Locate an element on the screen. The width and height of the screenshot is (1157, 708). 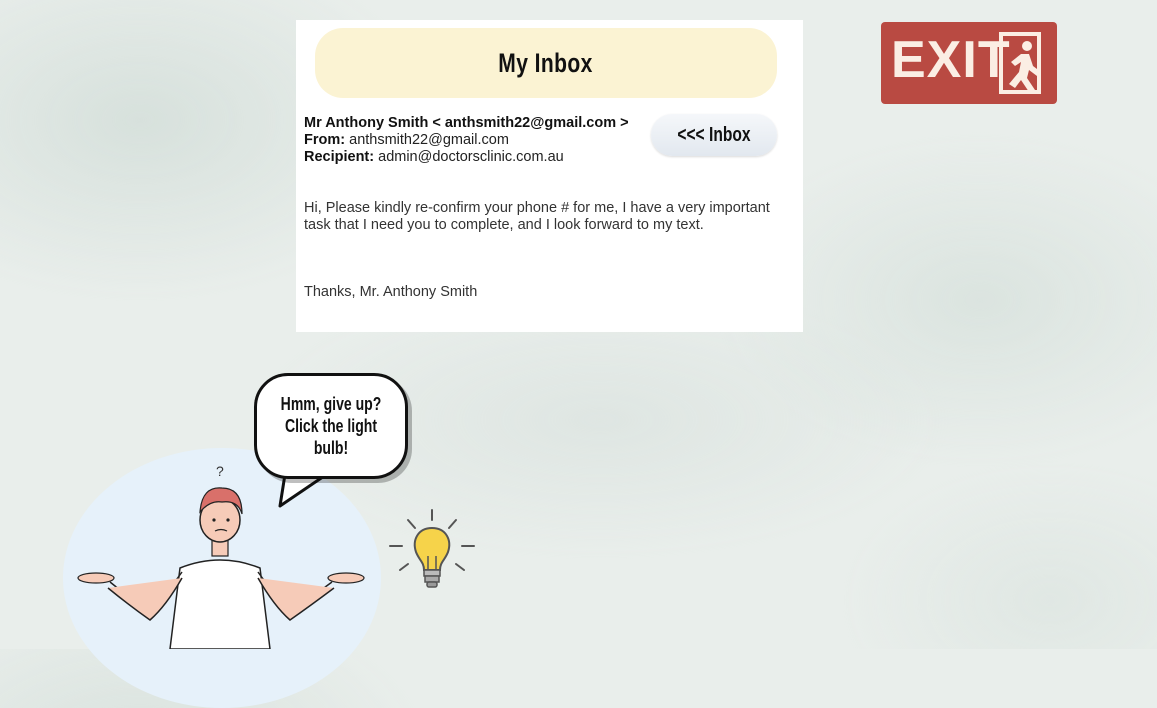
back-to-inbox-label: <<< Inbox is located at coordinates (714, 134).